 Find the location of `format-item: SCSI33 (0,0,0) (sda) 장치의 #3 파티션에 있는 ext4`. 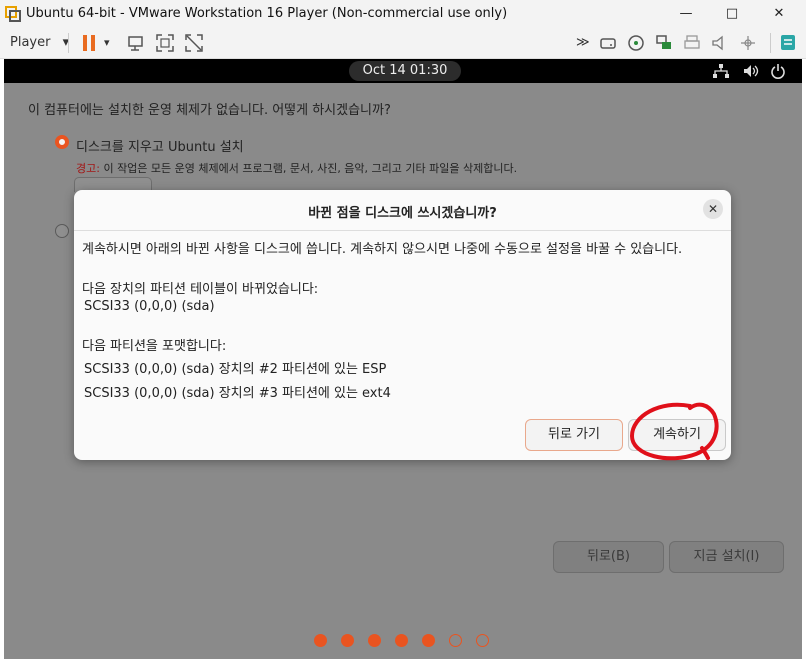

format-item: SCSI33 (0,0,0) (sda) 장치의 #3 파티션에 있는 ext4 is located at coordinates (237, 393).